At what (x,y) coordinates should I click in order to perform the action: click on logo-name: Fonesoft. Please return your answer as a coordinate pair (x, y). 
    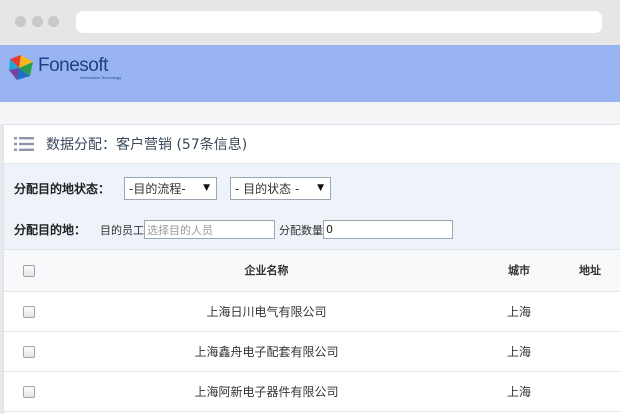
    Looking at the image, I should click on (73, 65).